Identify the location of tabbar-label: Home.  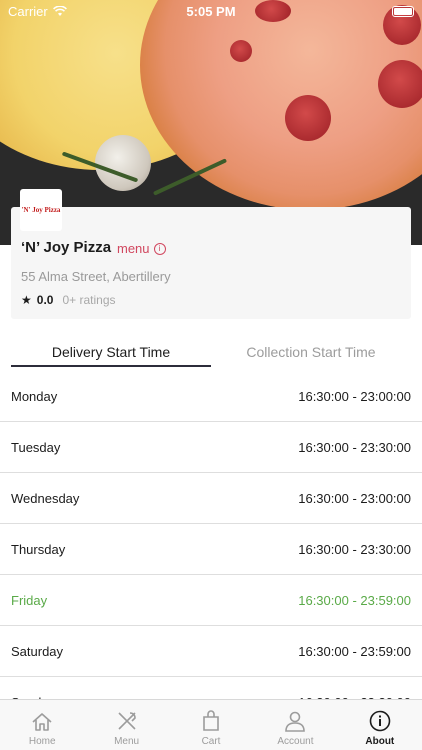
(42, 741).